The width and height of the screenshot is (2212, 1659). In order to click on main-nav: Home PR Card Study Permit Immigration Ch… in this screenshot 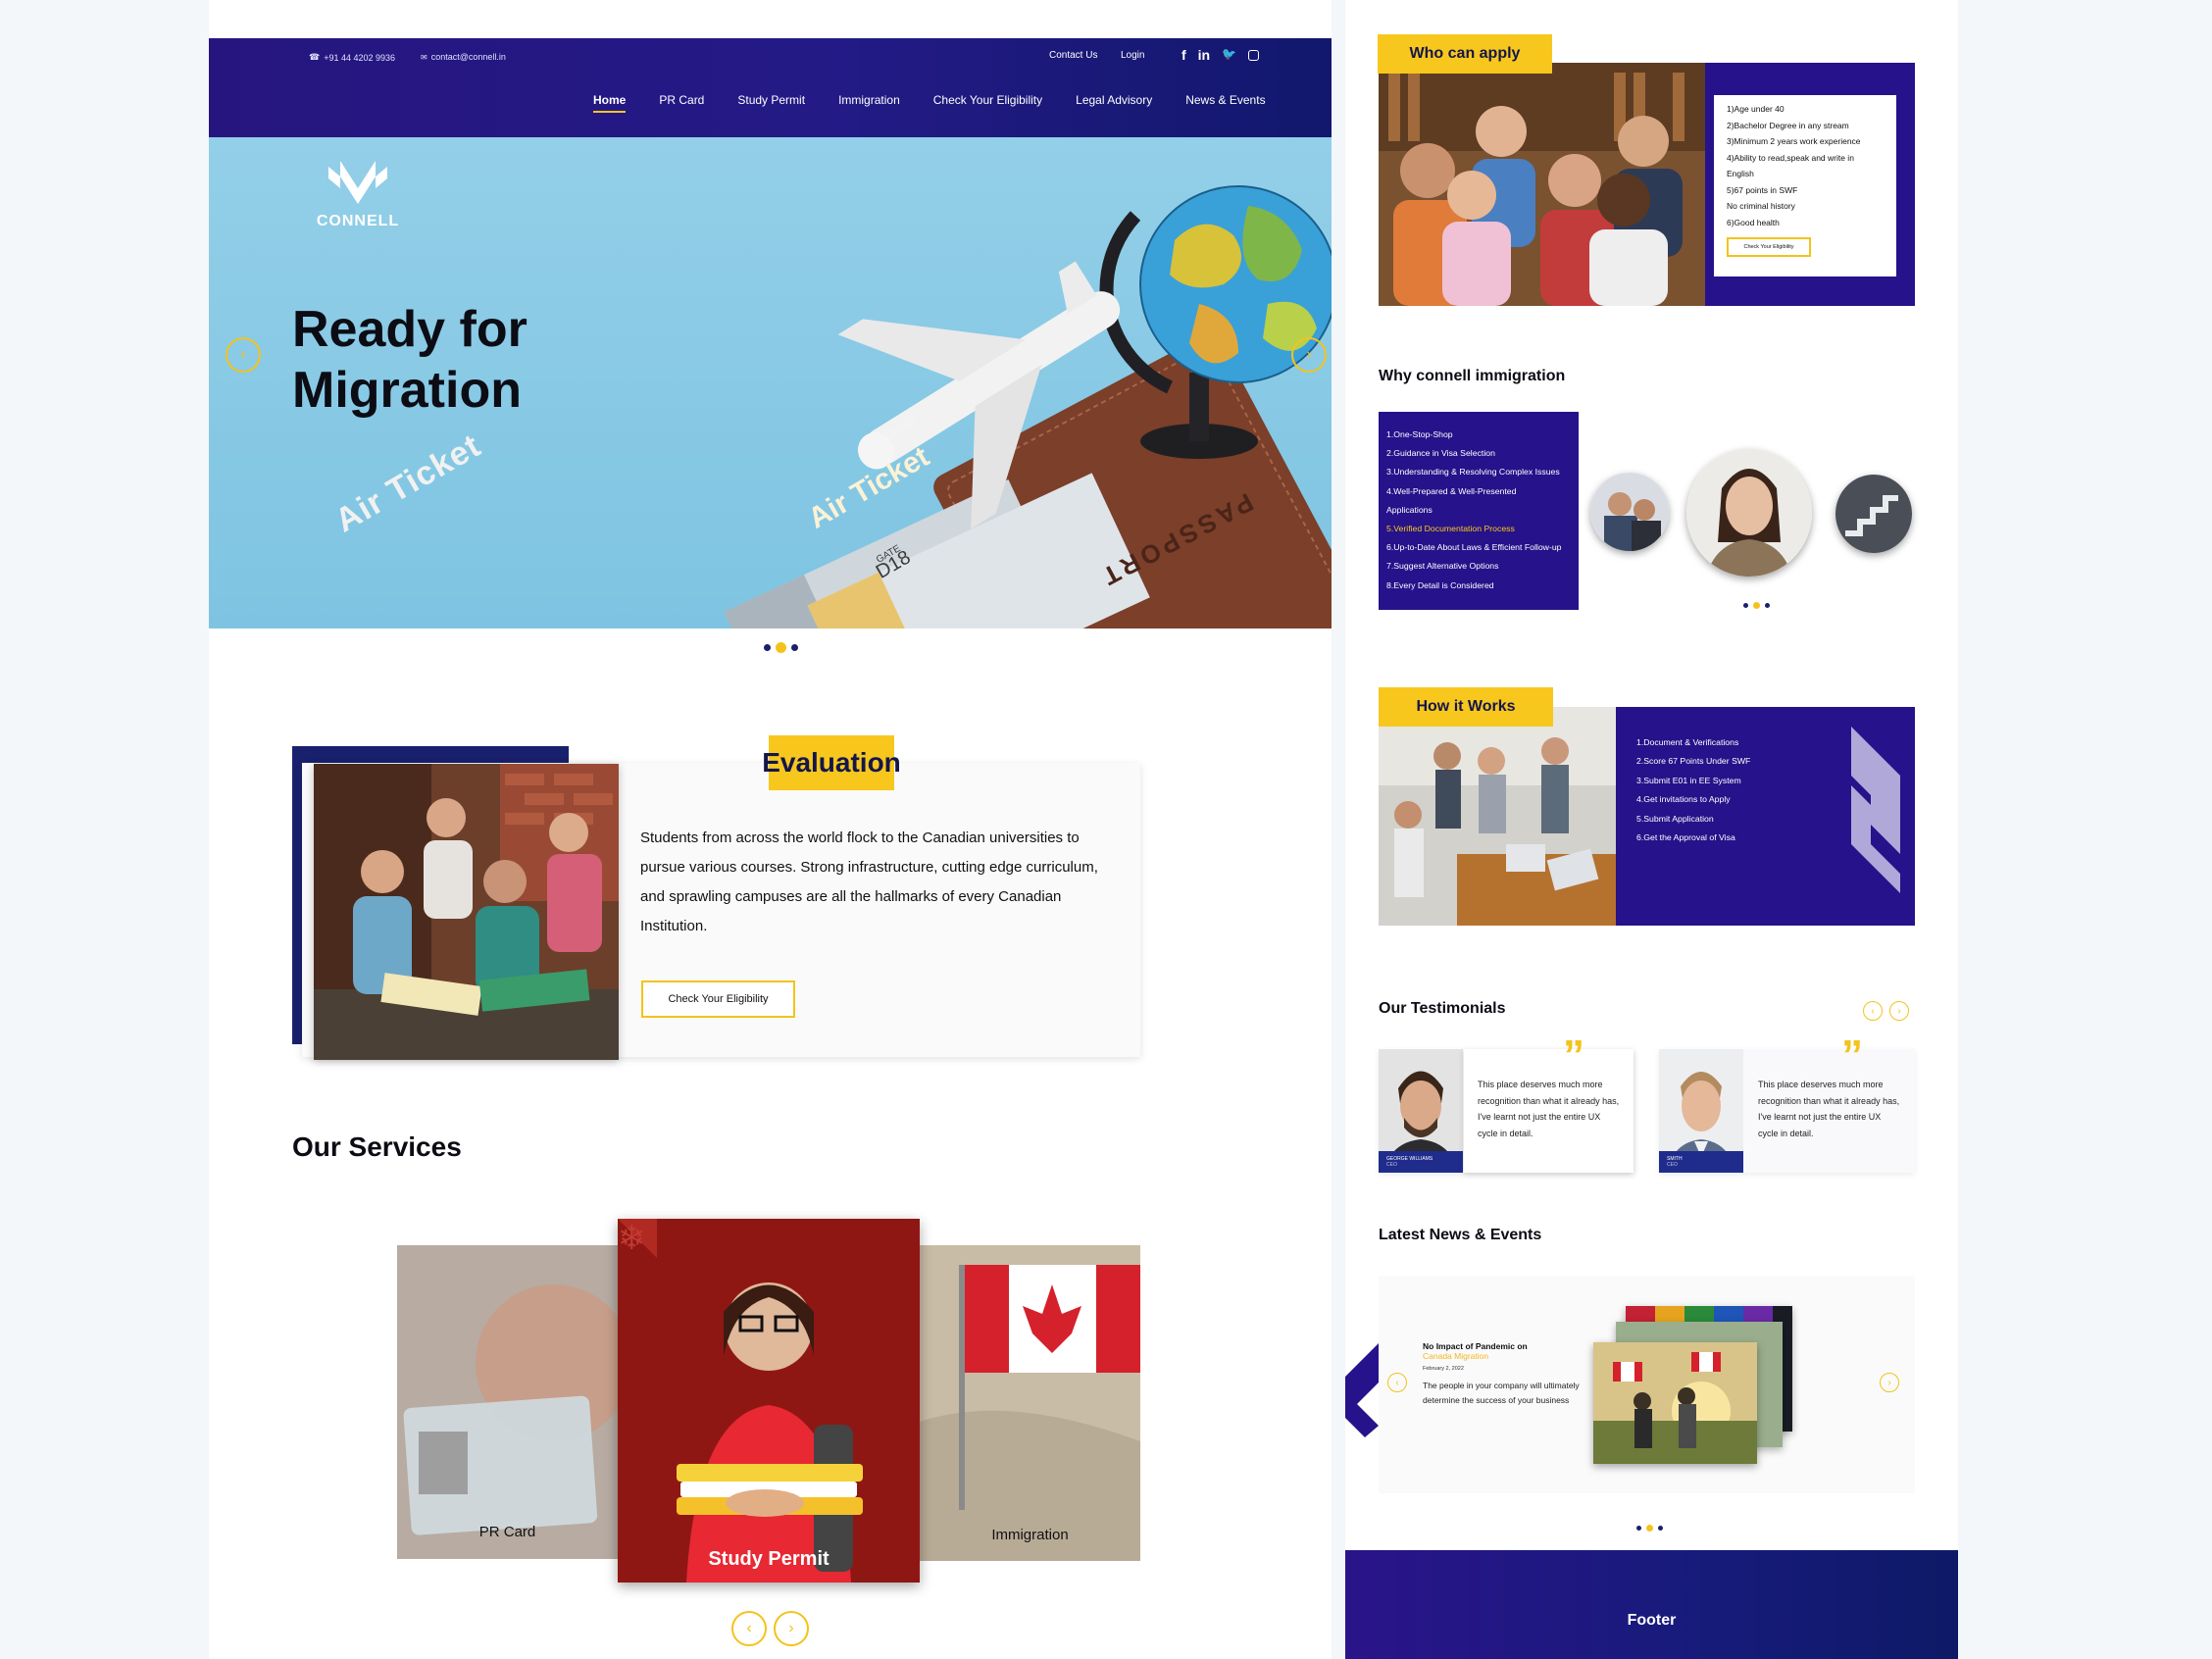, I will do `click(930, 103)`.